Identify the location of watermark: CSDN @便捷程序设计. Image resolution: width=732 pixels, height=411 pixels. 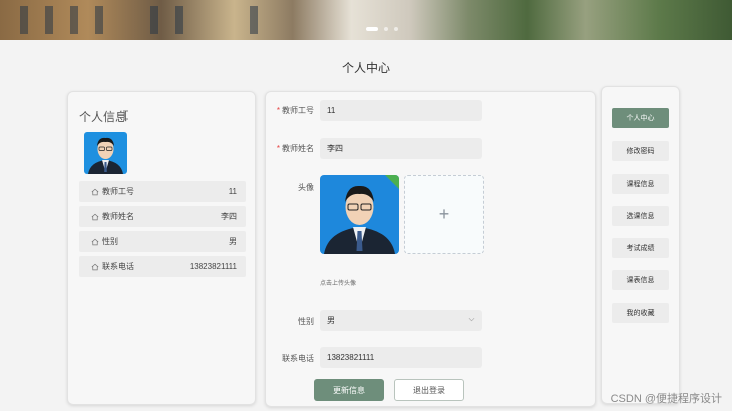
(666, 399).